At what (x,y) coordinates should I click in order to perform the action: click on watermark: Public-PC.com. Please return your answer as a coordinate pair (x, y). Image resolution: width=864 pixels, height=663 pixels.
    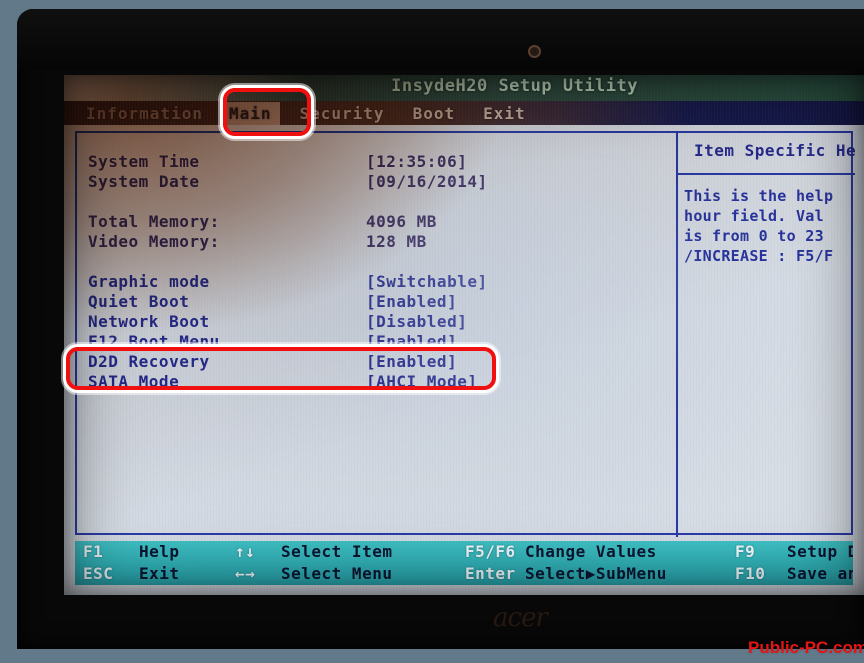
    Looking at the image, I should click on (806, 647).